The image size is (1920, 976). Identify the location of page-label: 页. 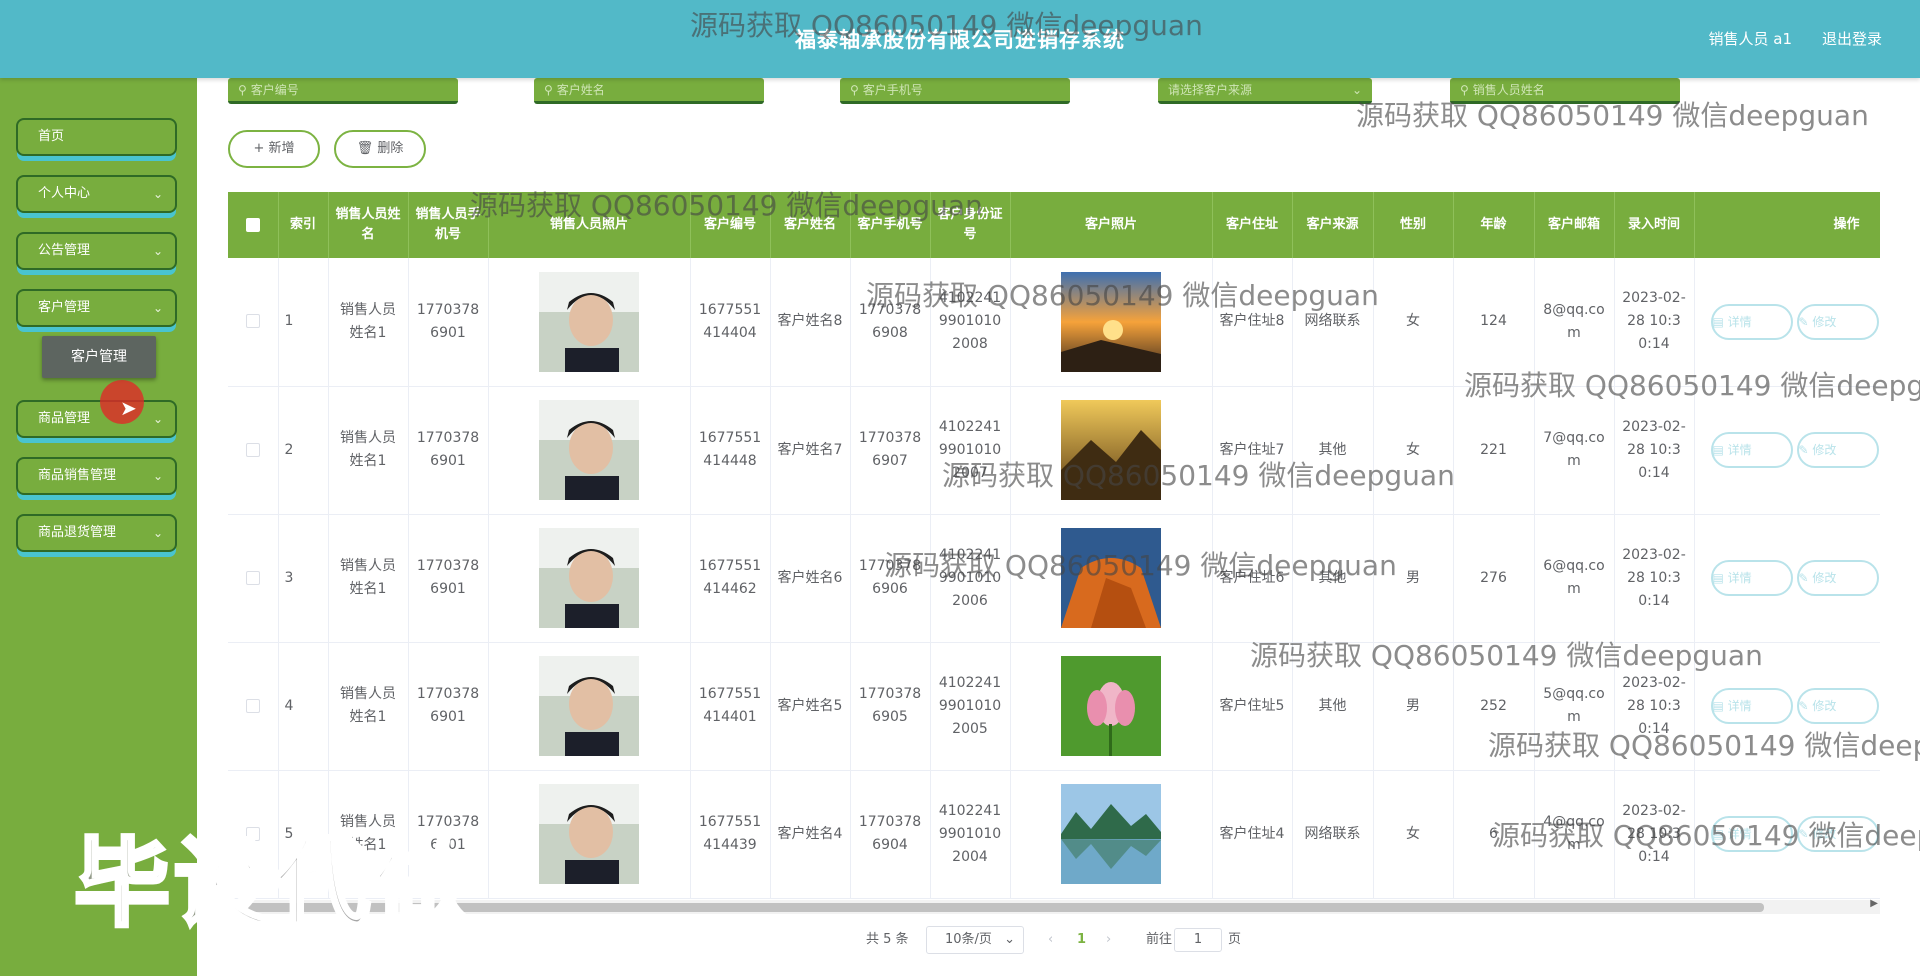
(1235, 939).